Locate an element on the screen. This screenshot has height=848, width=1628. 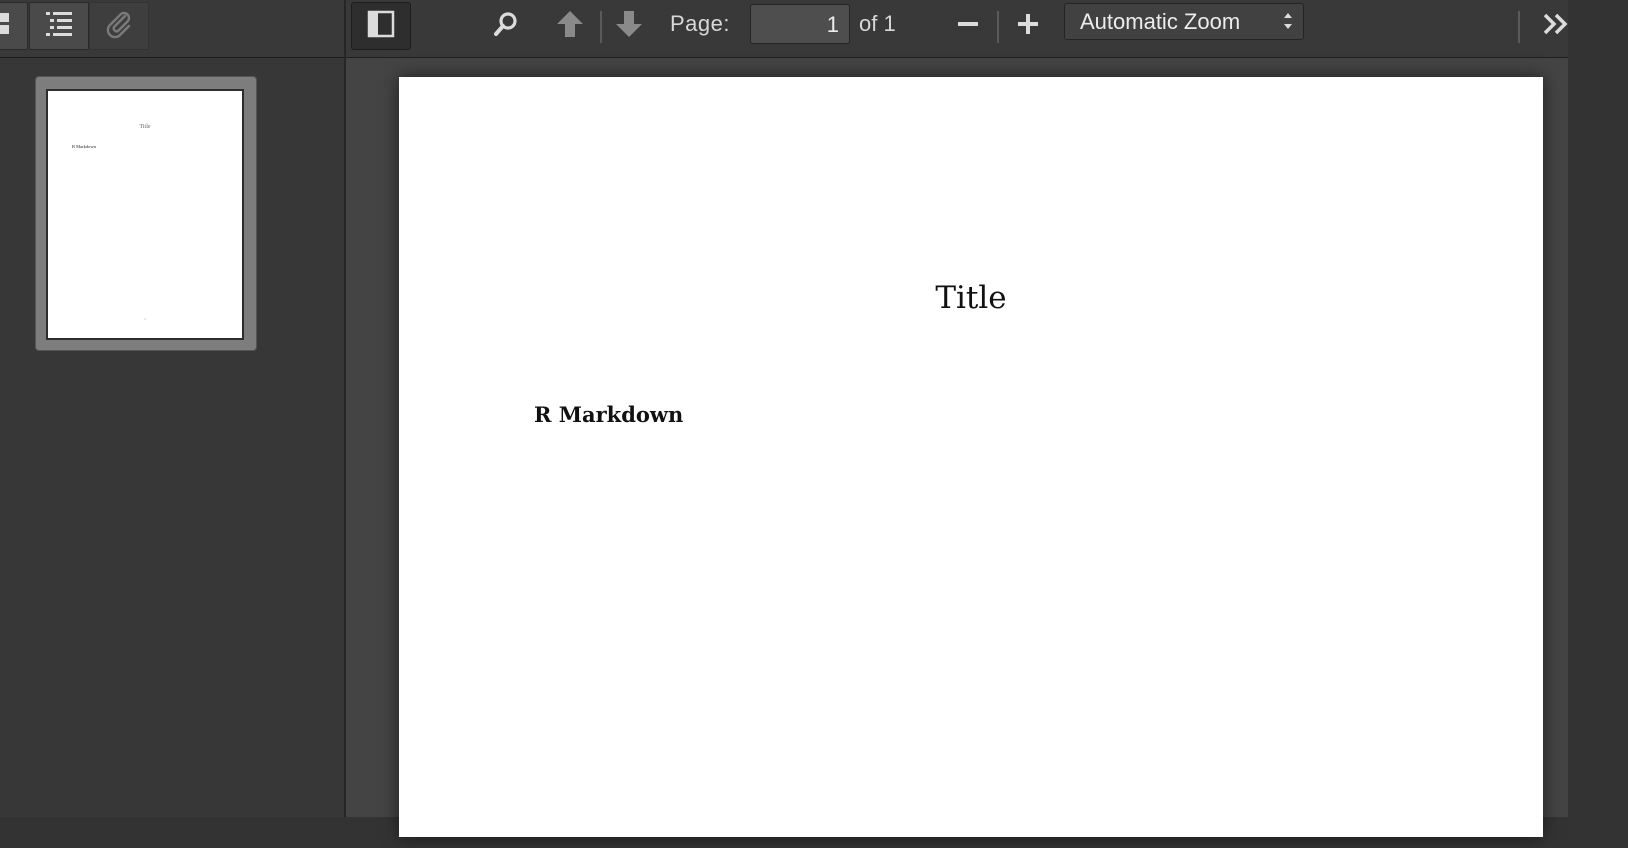
sidebar-toolbar is located at coordinates (172, 29).